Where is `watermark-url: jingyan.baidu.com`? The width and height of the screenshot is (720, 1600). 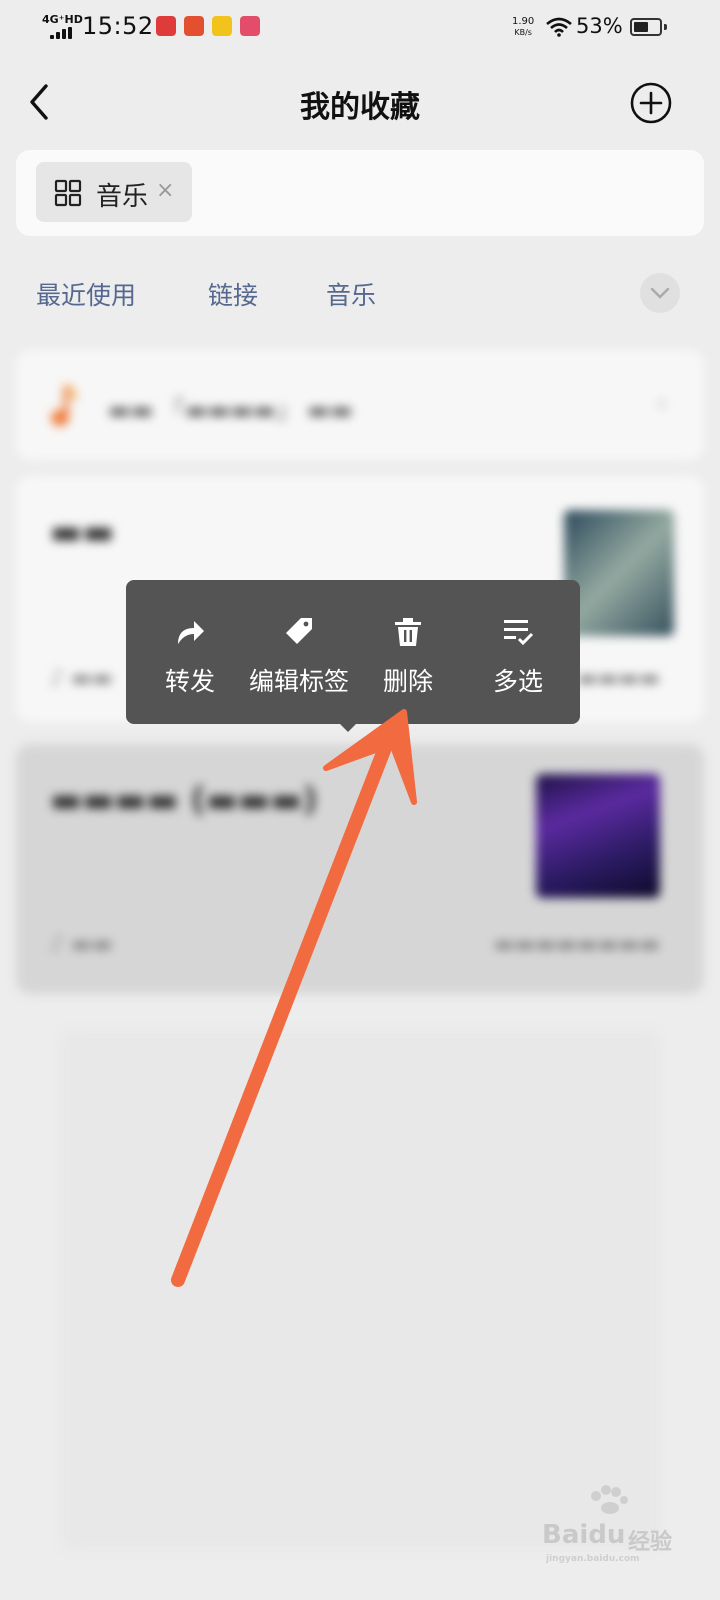 watermark-url: jingyan.baidu.com is located at coordinates (593, 1559).